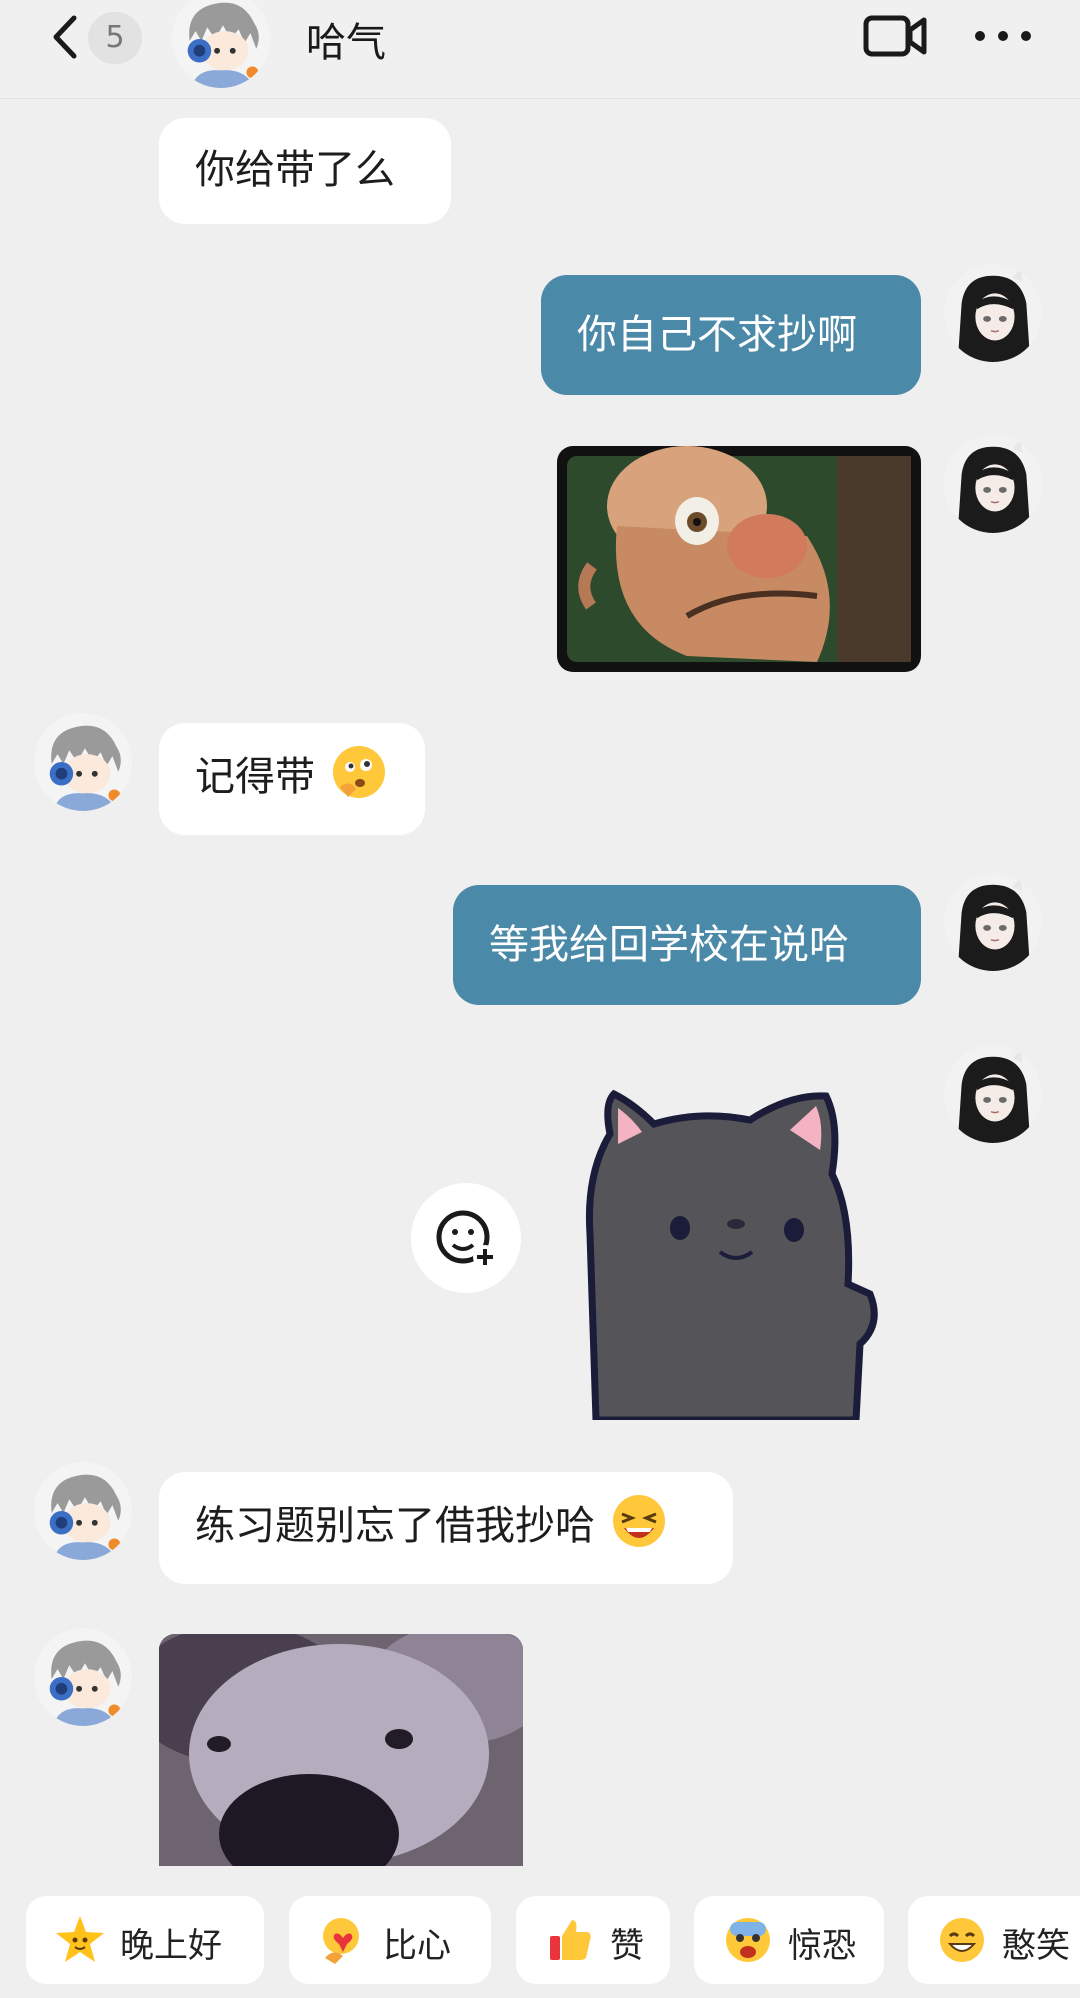 The height and width of the screenshot is (1998, 1080). I want to click on quick-reply-label: 比心, so click(417, 1946).